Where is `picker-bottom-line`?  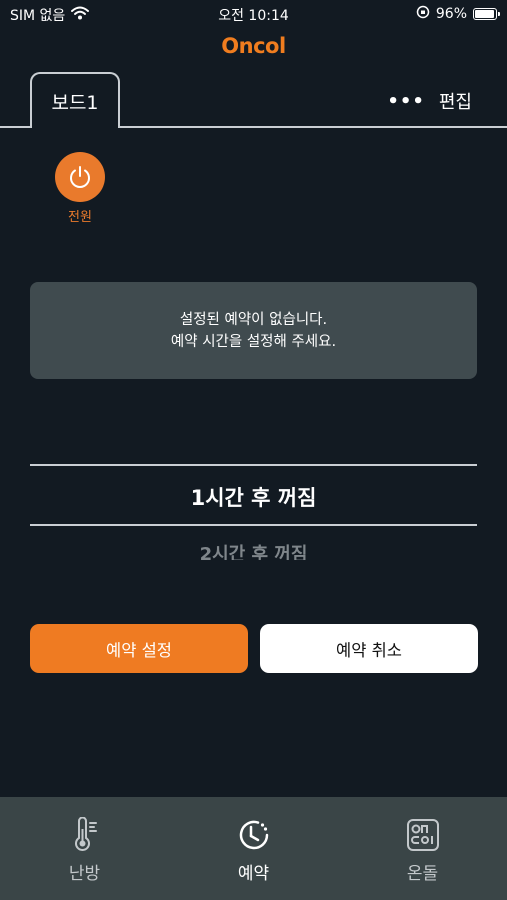 picker-bottom-line is located at coordinates (253, 525).